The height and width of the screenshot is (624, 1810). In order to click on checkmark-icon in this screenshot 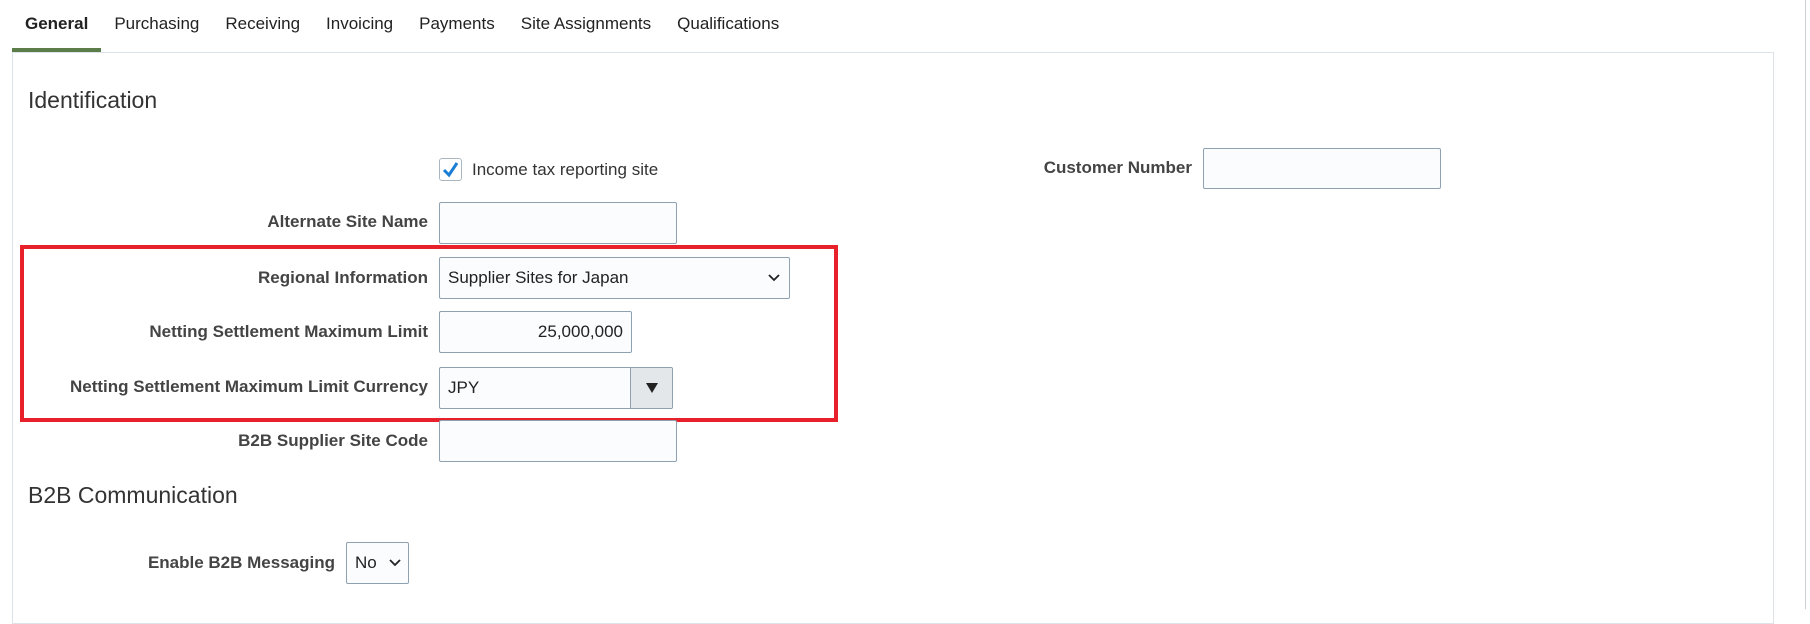, I will do `click(450, 170)`.